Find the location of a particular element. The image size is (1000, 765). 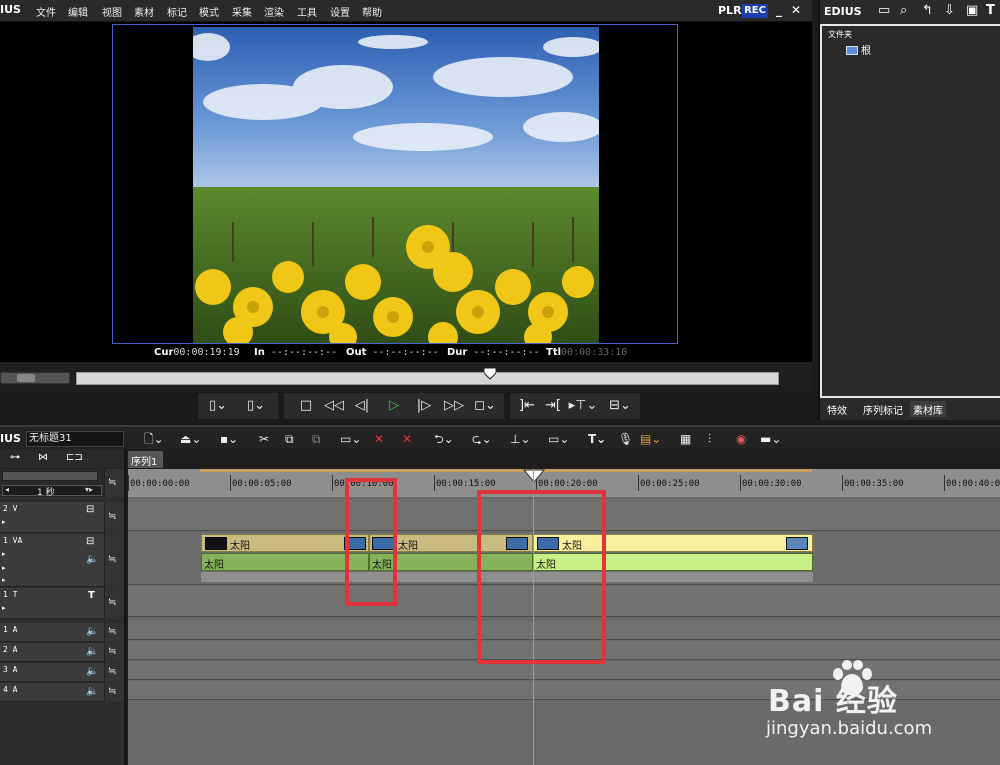

track-header-a3: 3 A 🔈 ≒ is located at coordinates (62, 672).